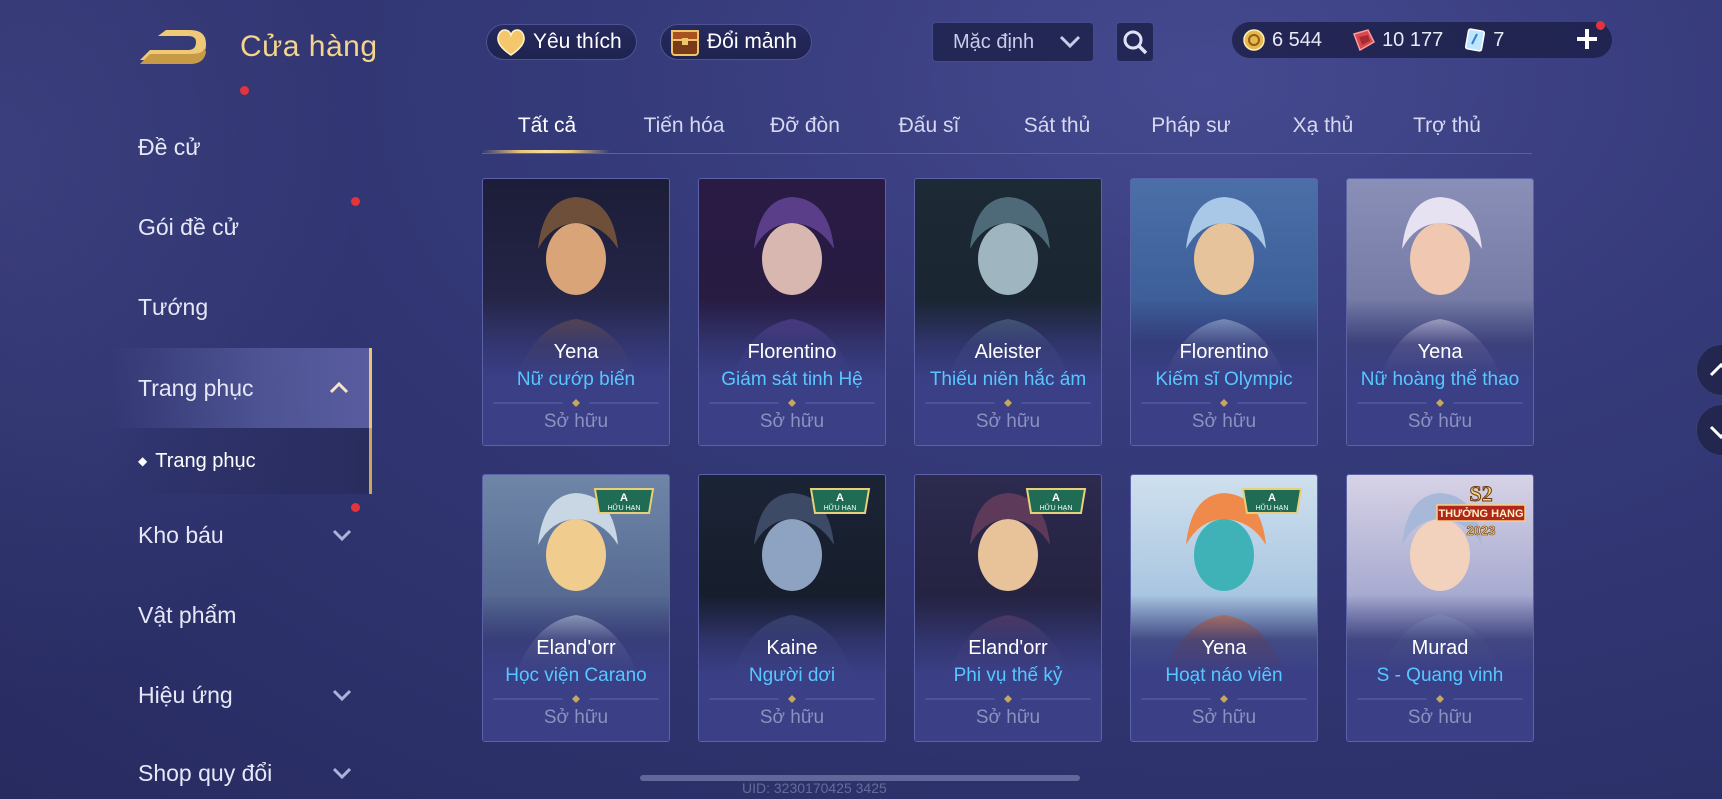 The image size is (1722, 799). I want to click on sidebar-item-exchange-shop: Shop quy đổi, so click(241, 767).